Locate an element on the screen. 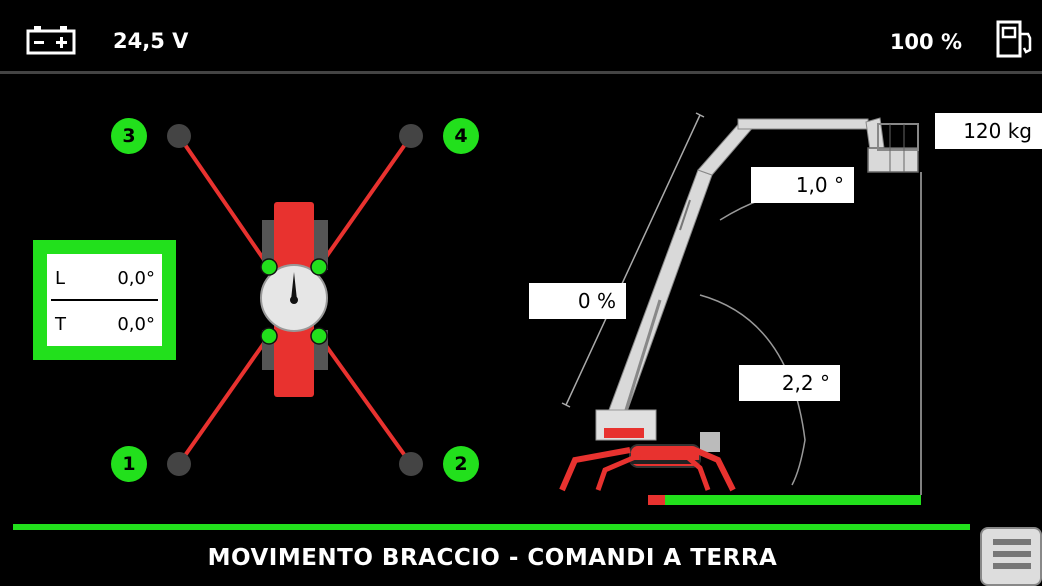 The height and width of the screenshot is (586, 1042). jib-angle-value: 1,0 ° is located at coordinates (802, 185).